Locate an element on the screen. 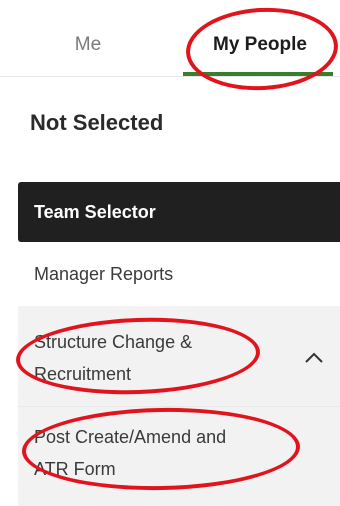  tab-divider is located at coordinates (170, 76).